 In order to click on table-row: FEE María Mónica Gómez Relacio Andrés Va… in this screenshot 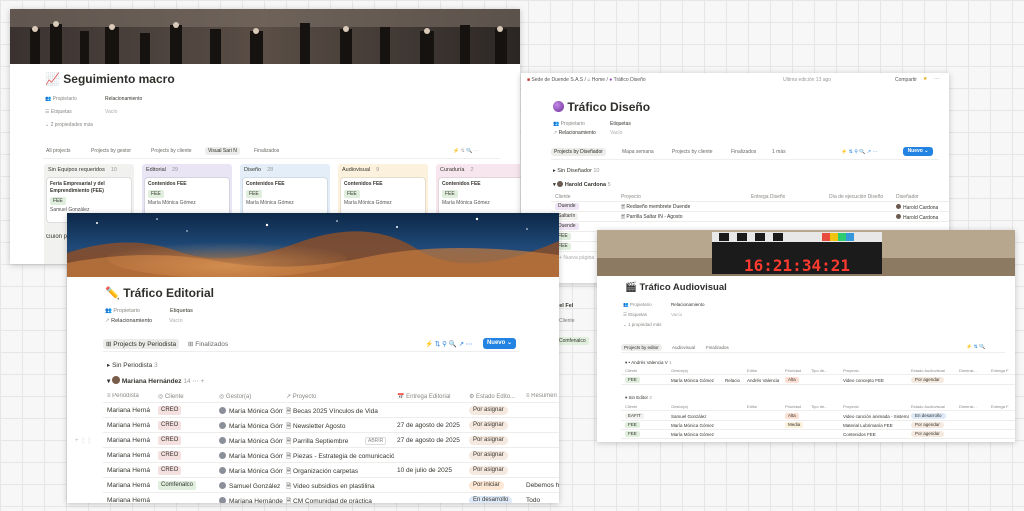, I will do `click(818, 380)`.